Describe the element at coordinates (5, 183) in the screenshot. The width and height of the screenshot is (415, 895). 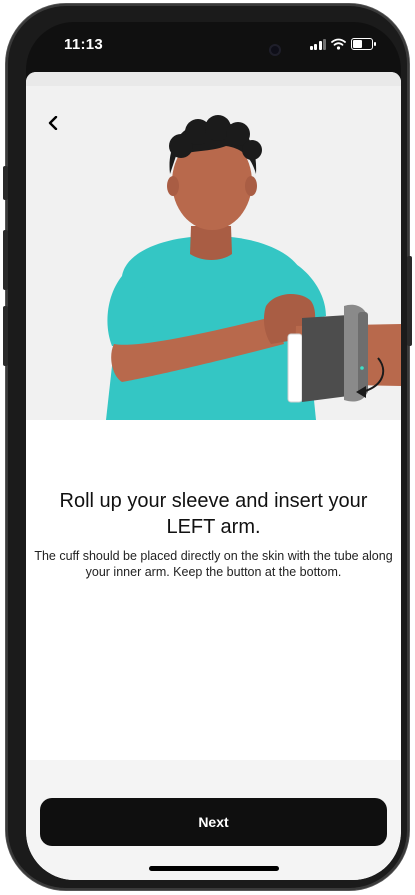
I see `action-button` at that location.